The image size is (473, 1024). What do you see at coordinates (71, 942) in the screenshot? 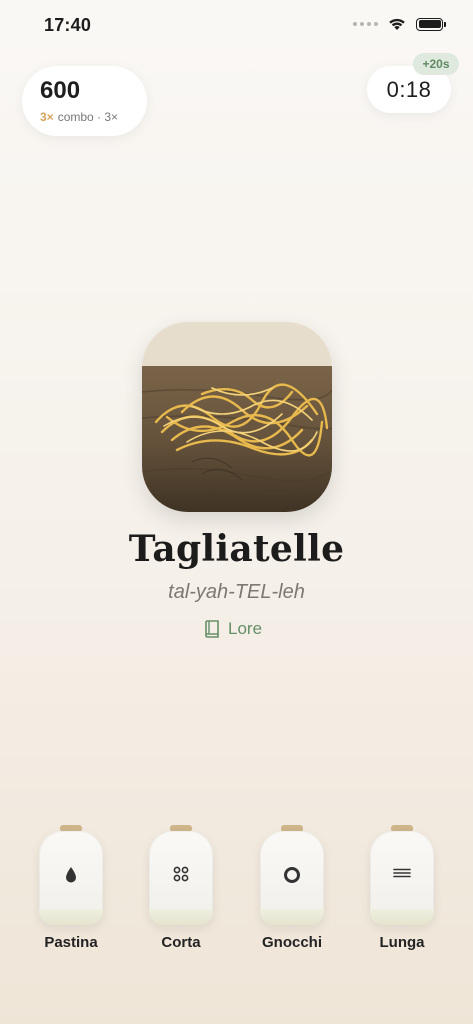
I see `jar-label: Pastina` at bounding box center [71, 942].